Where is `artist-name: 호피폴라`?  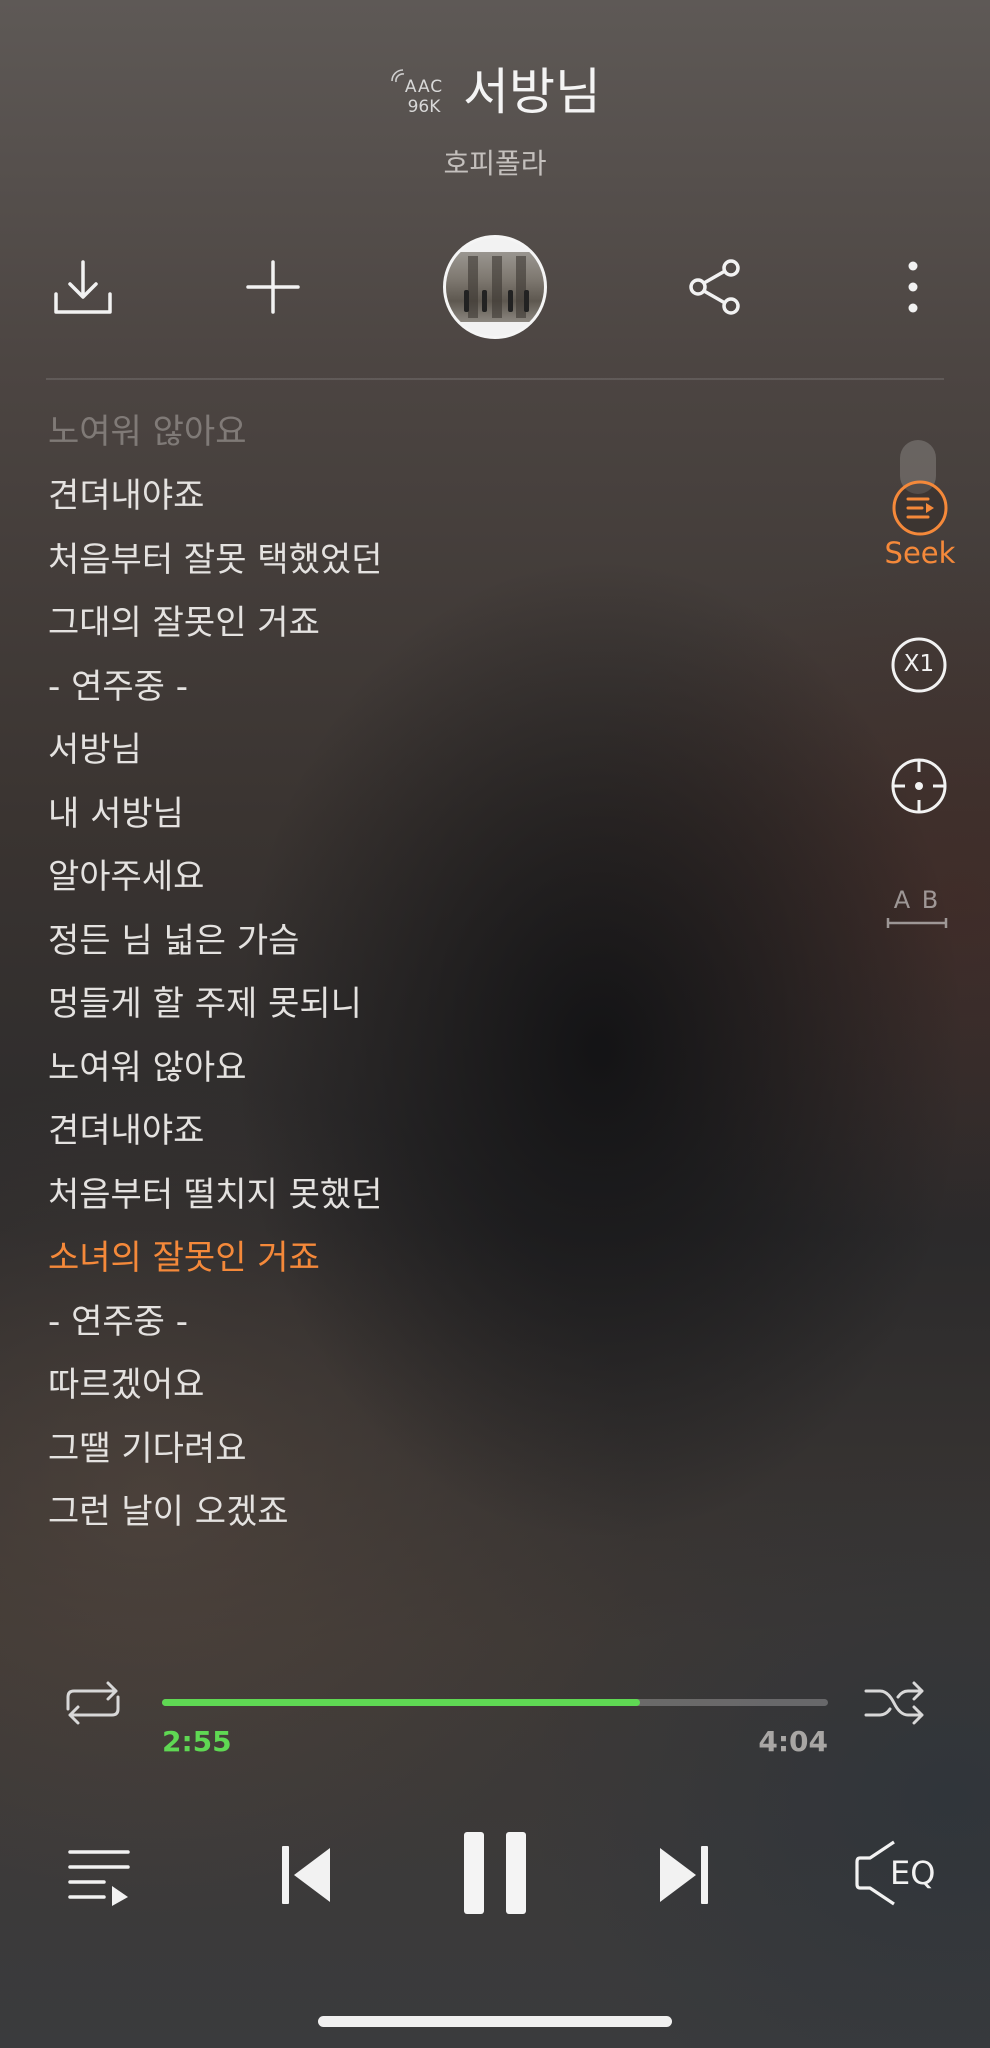 artist-name: 호피폴라 is located at coordinates (495, 162).